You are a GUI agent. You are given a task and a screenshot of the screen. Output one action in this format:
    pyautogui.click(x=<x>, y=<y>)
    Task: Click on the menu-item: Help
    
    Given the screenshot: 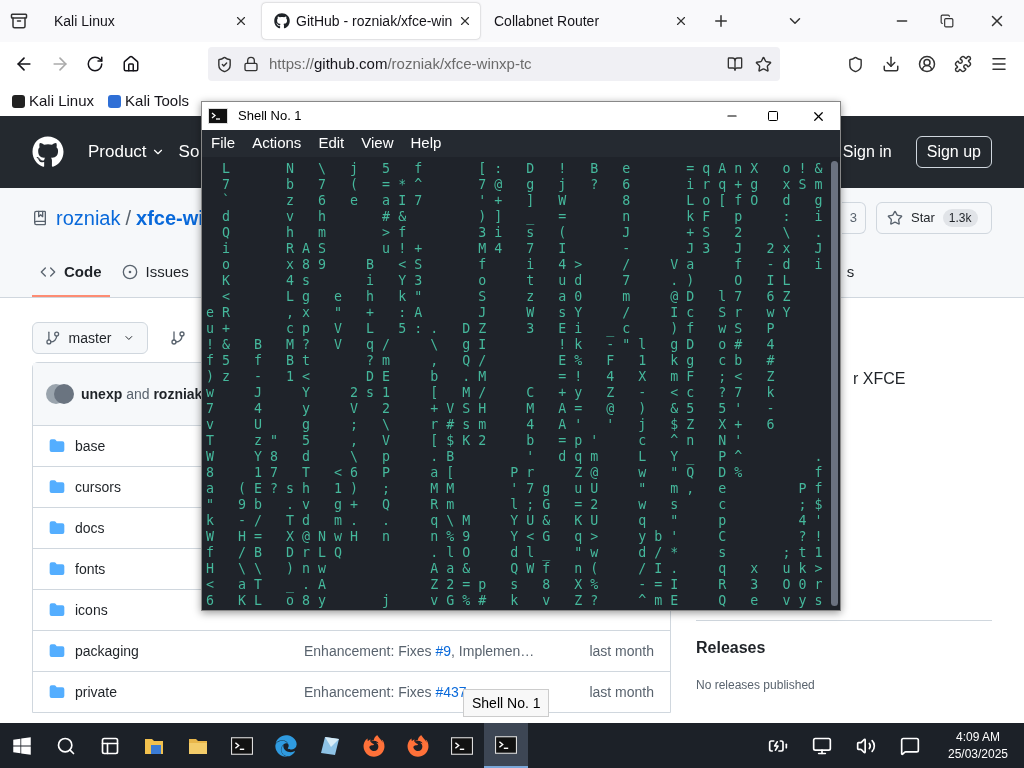 What is the action you would take?
    pyautogui.click(x=426, y=143)
    